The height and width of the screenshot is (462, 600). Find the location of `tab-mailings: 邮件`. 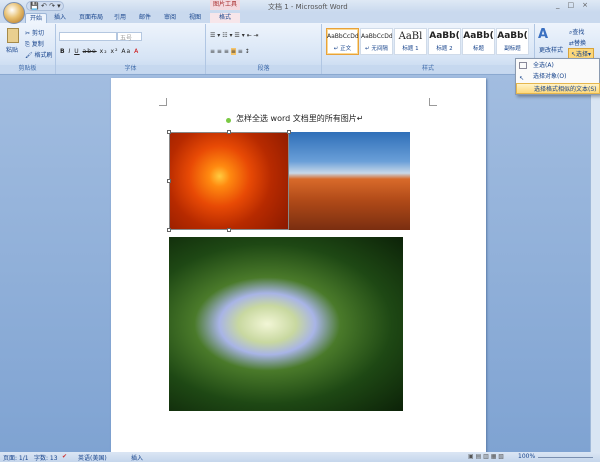

tab-mailings: 邮件 is located at coordinates (145, 18).